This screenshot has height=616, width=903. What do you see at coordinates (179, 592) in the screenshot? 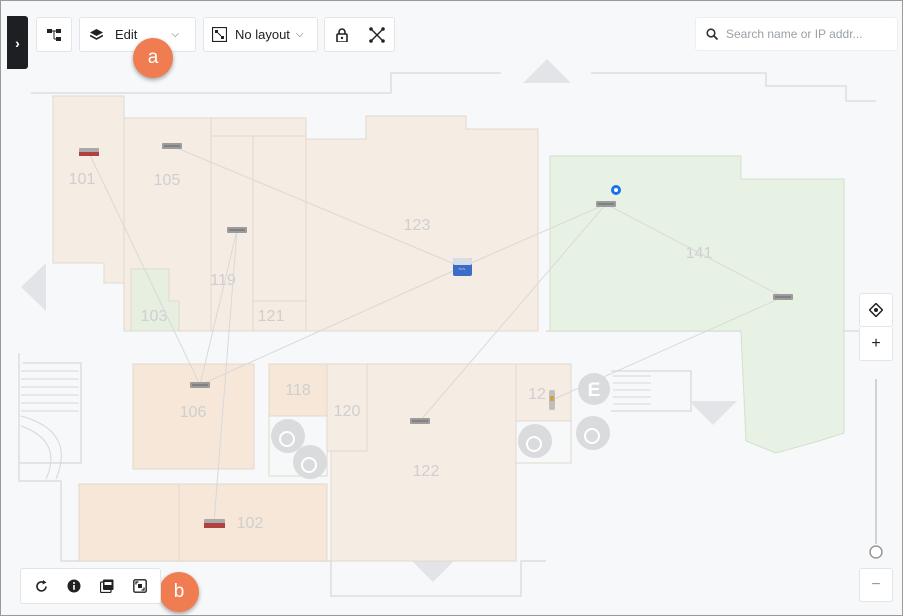
I see `callout-b: b` at bounding box center [179, 592].